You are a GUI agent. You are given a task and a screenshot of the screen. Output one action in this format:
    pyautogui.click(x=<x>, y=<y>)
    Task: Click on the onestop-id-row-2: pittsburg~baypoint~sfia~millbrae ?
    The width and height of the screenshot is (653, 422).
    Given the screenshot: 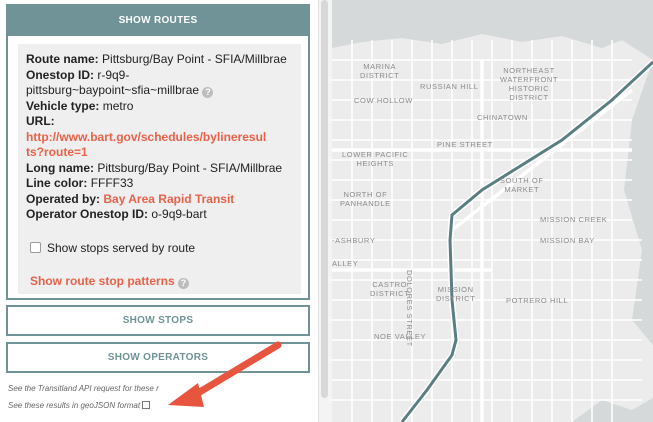 What is the action you would take?
    pyautogui.click(x=159, y=91)
    